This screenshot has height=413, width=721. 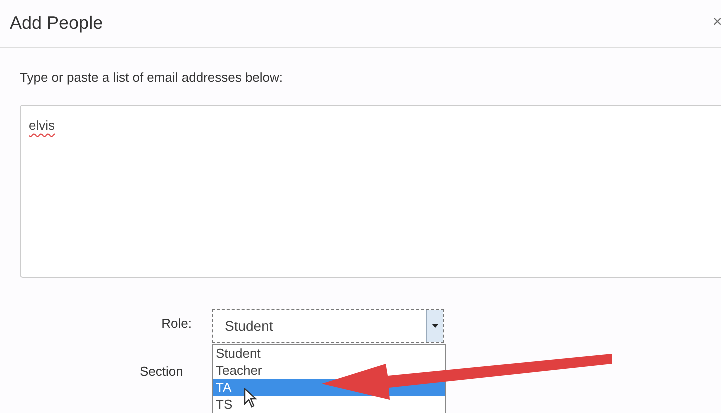 I want to click on dialog-title: Add People, so click(x=57, y=23).